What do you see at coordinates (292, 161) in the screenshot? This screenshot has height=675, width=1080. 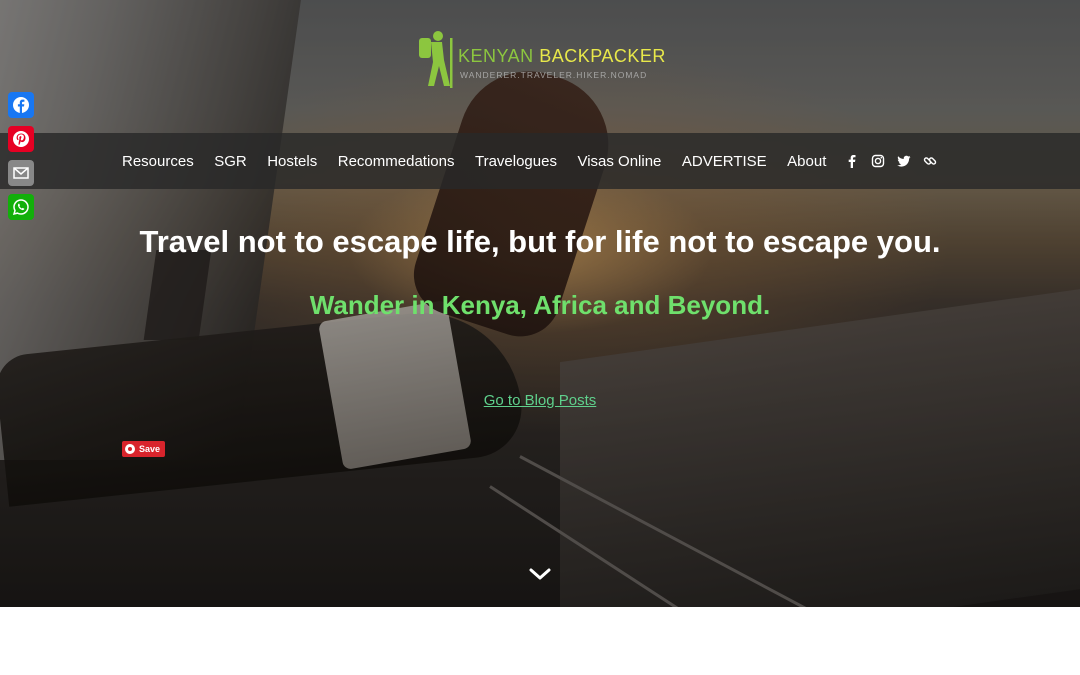 I see `nav-item-hostels: Hostels` at bounding box center [292, 161].